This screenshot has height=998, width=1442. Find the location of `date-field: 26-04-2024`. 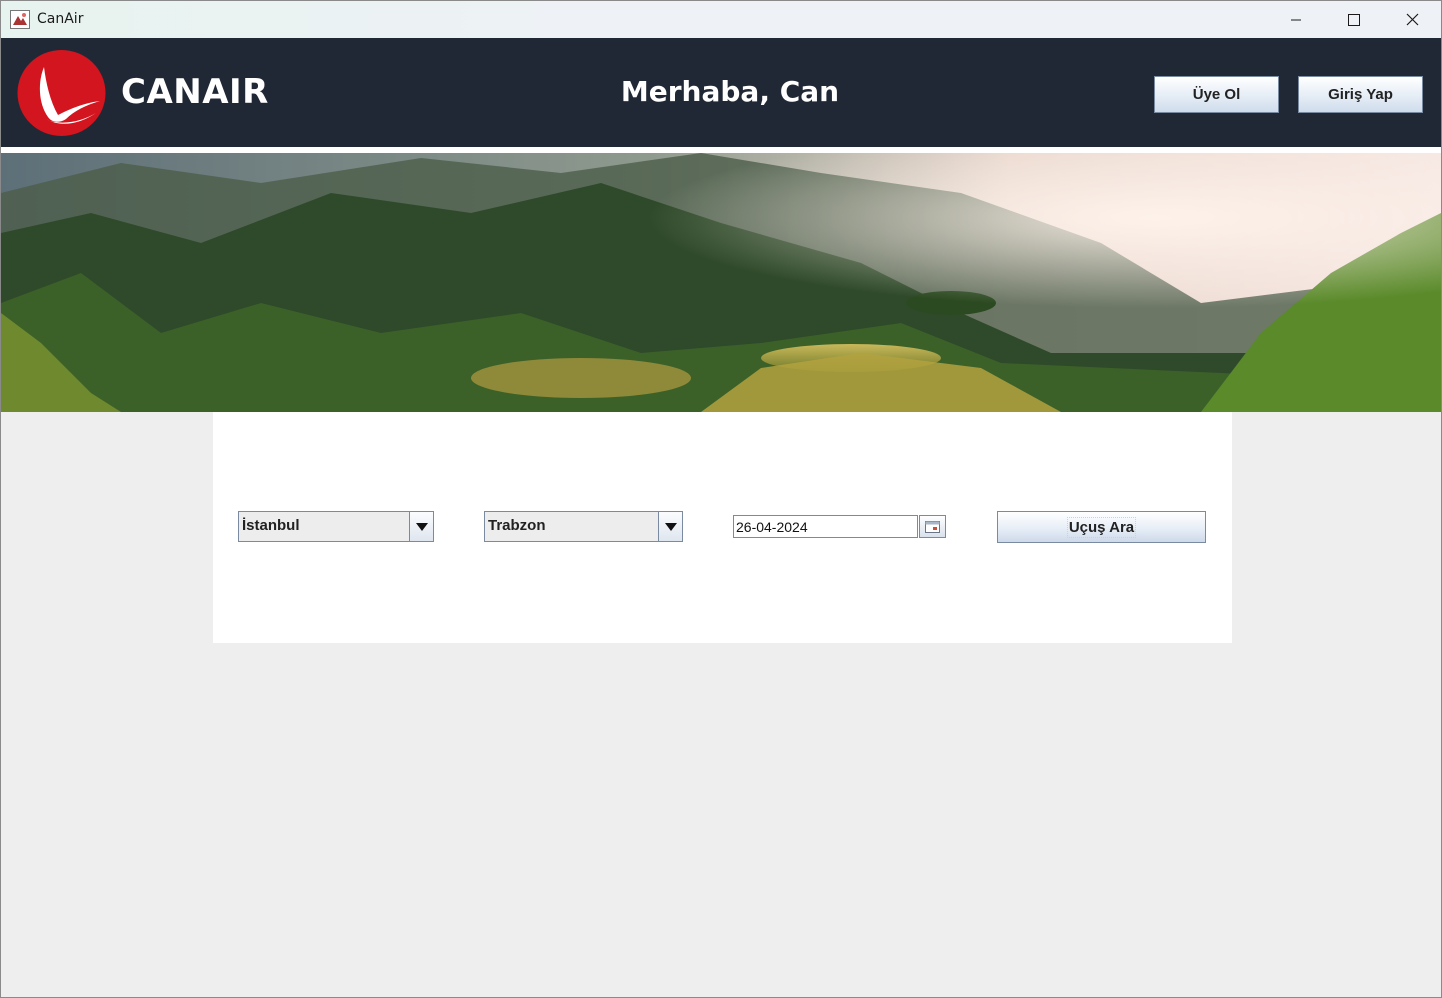

date-field: 26-04-2024 is located at coordinates (825, 526).